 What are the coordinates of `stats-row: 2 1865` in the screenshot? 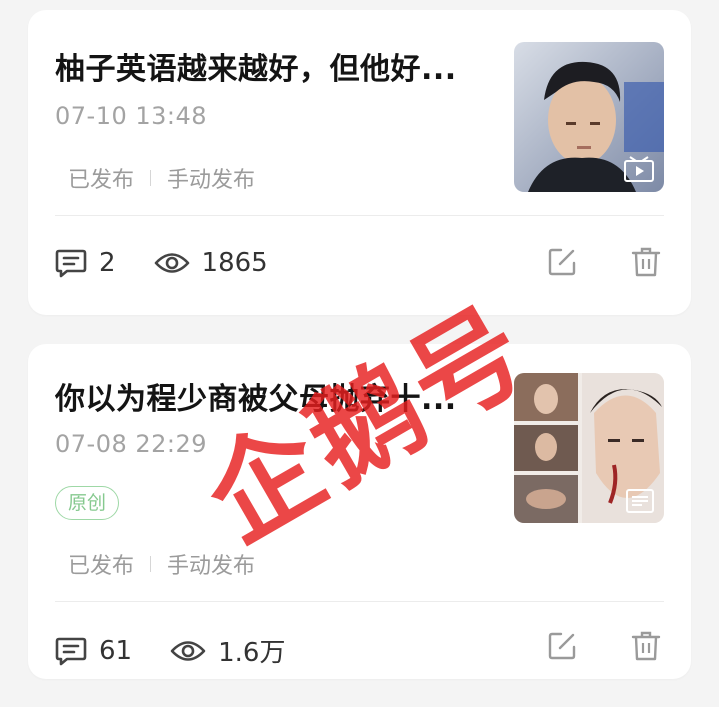 It's located at (180, 263).